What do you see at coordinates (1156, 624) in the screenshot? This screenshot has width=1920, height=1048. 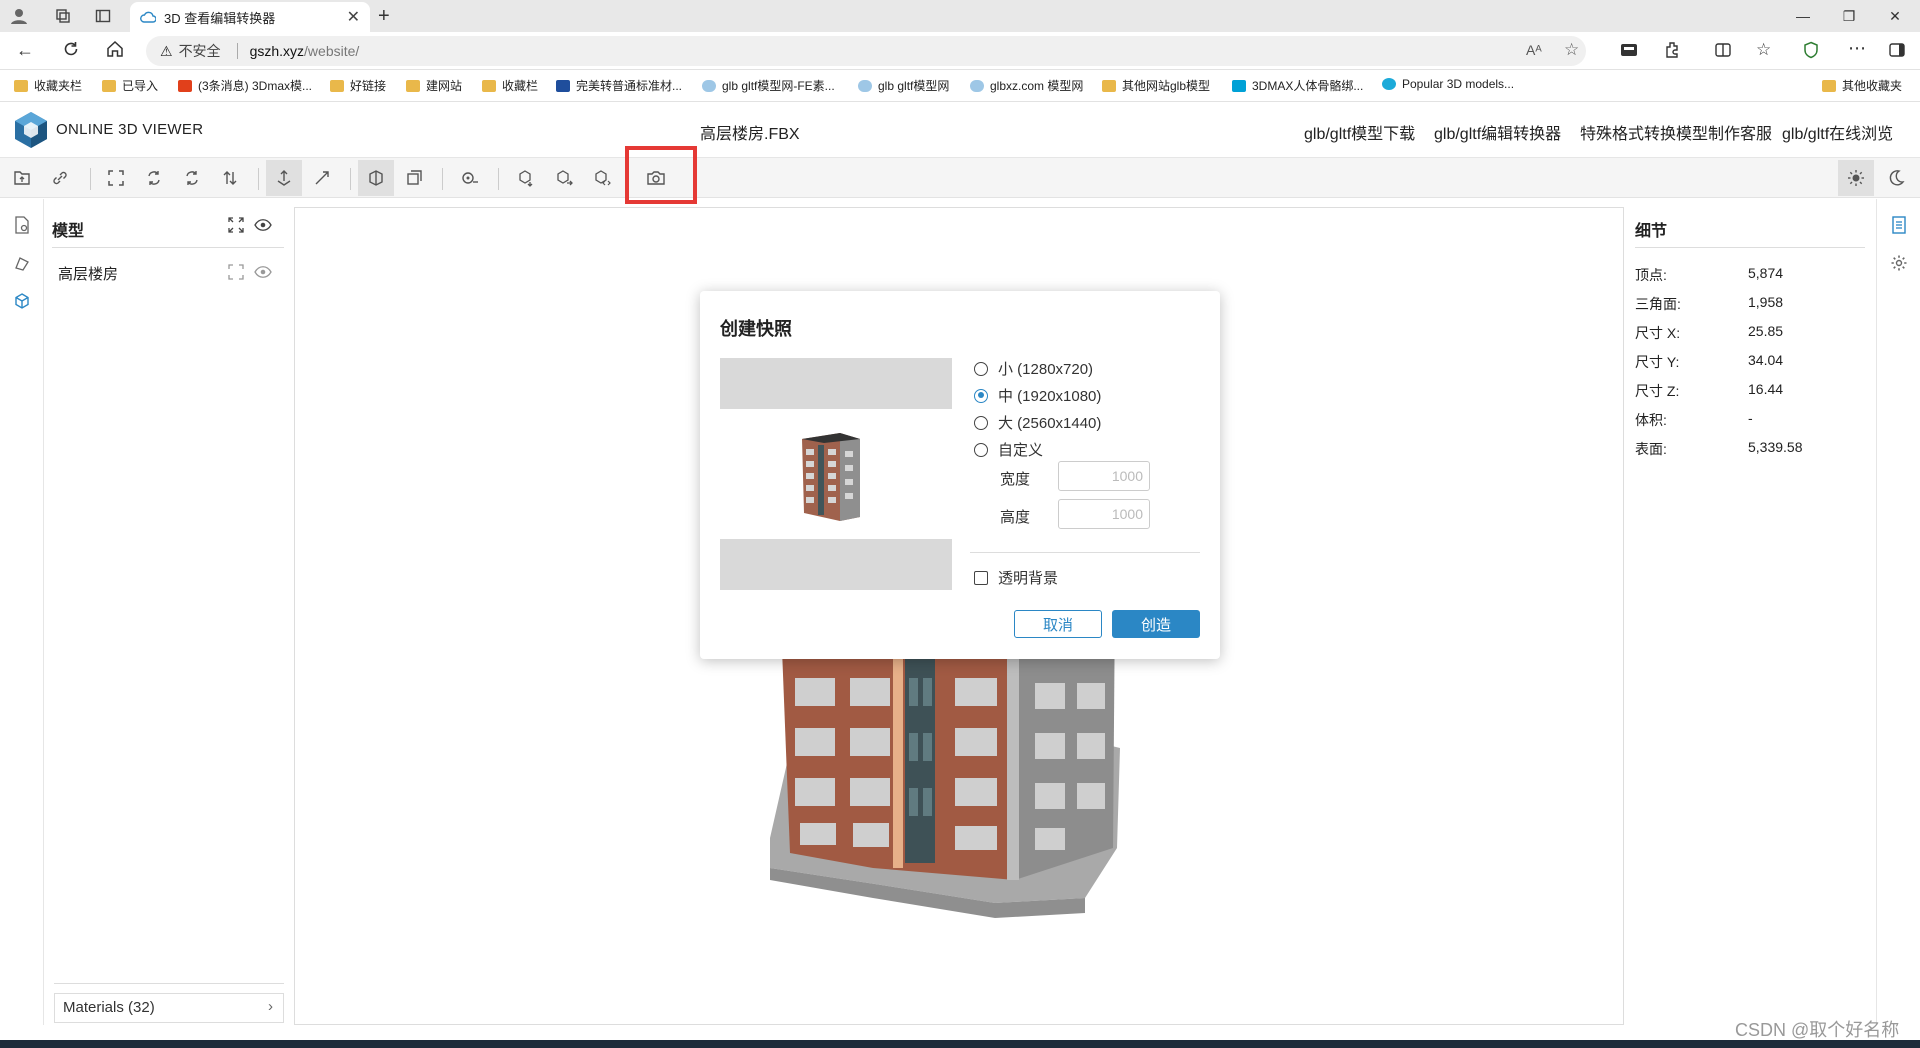 I see `create-button: 创造` at bounding box center [1156, 624].